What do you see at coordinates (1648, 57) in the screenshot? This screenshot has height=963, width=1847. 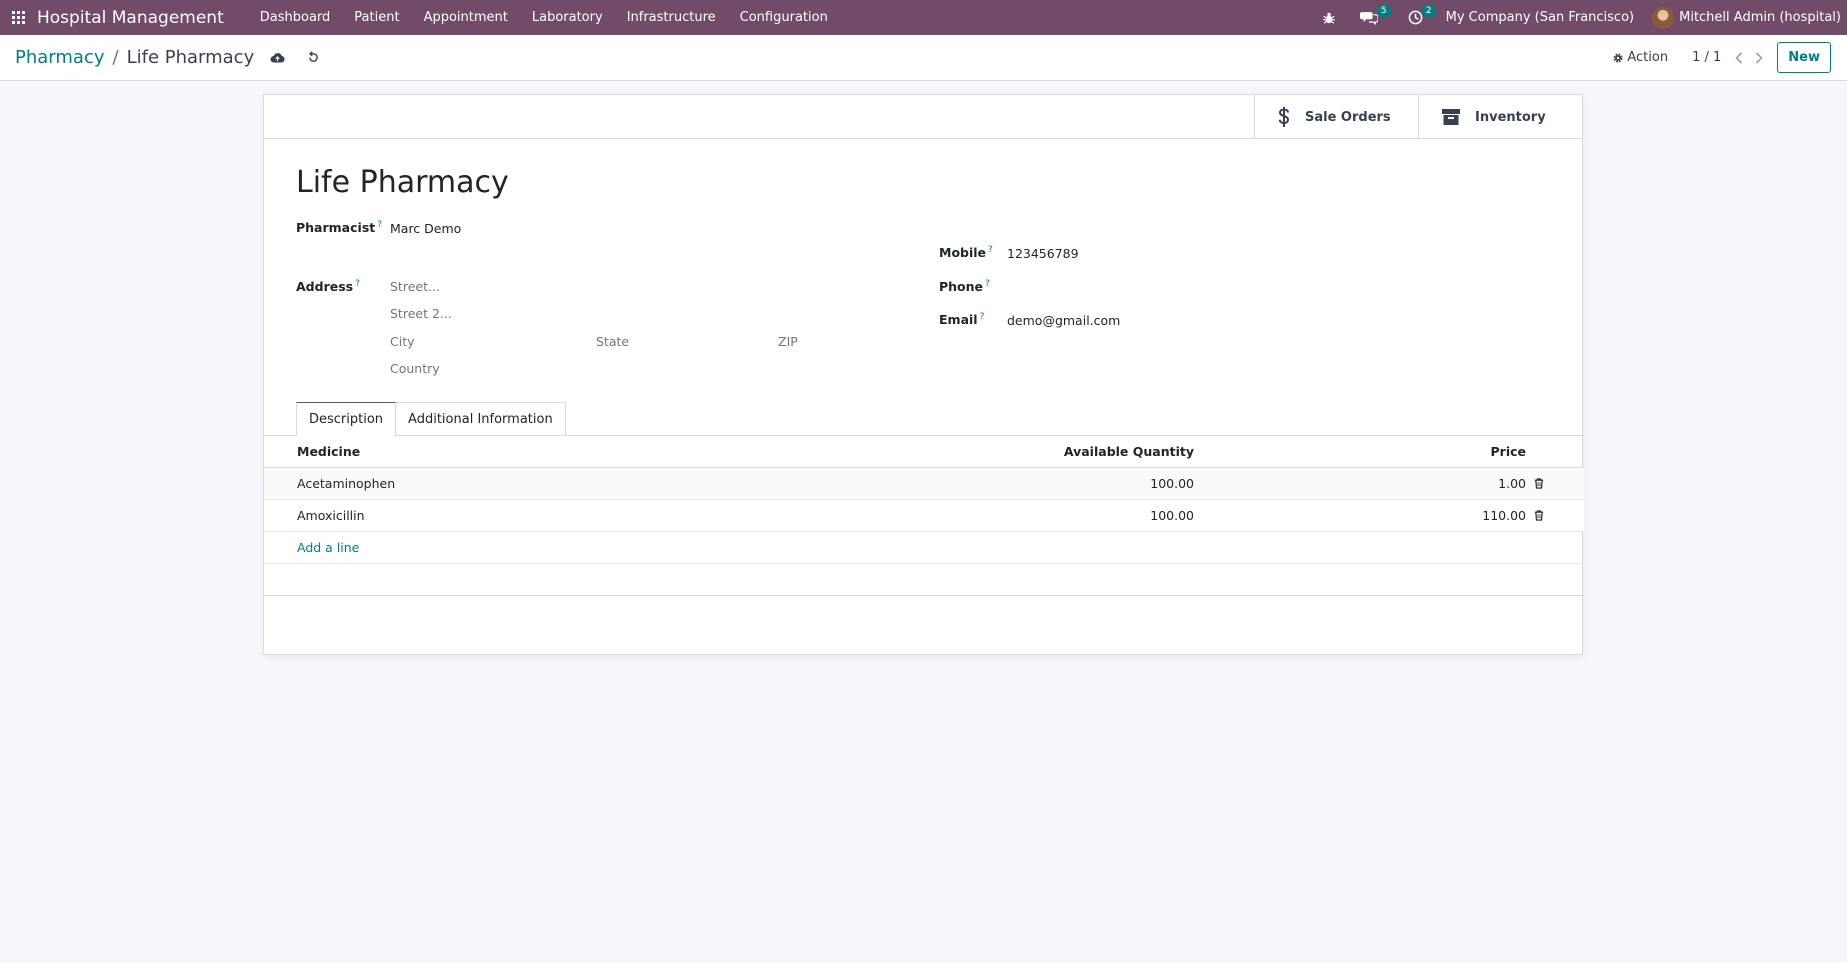 I see `action-label: Action` at bounding box center [1648, 57].